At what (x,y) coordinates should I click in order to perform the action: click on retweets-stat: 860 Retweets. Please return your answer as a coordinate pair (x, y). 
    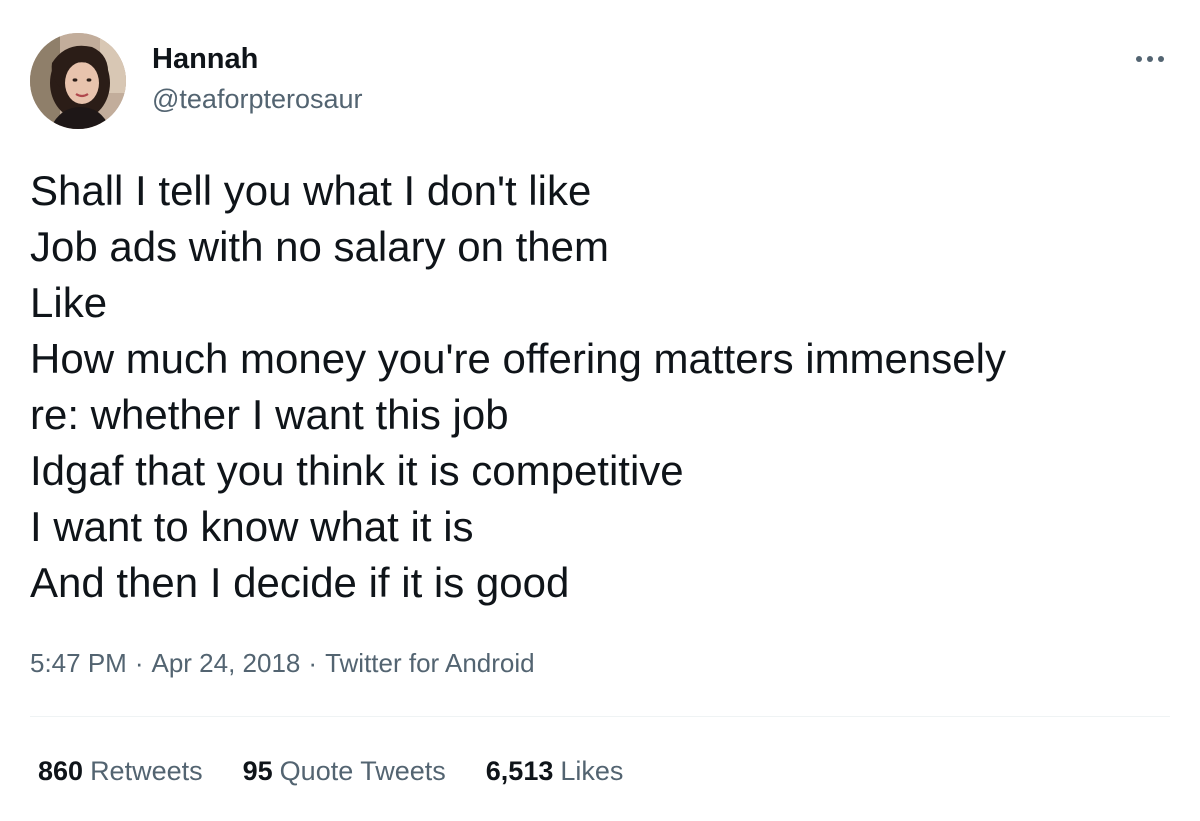
    Looking at the image, I should click on (120, 771).